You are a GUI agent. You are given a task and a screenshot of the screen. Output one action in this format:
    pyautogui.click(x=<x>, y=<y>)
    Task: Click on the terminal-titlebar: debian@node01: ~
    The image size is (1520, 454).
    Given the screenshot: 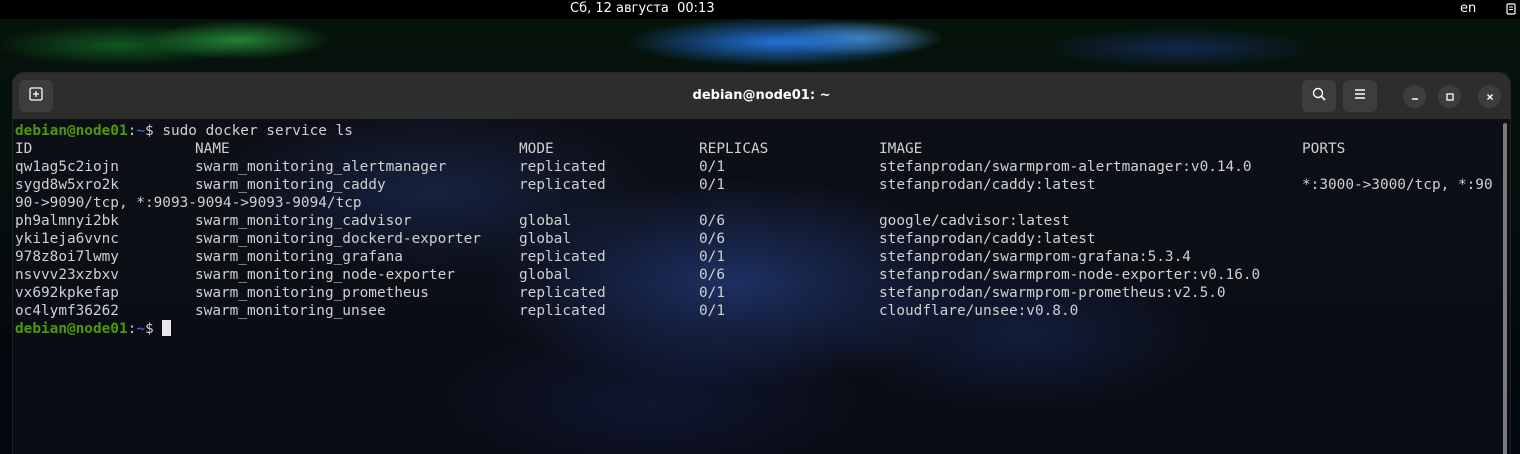 What is the action you would take?
    pyautogui.click(x=761, y=96)
    